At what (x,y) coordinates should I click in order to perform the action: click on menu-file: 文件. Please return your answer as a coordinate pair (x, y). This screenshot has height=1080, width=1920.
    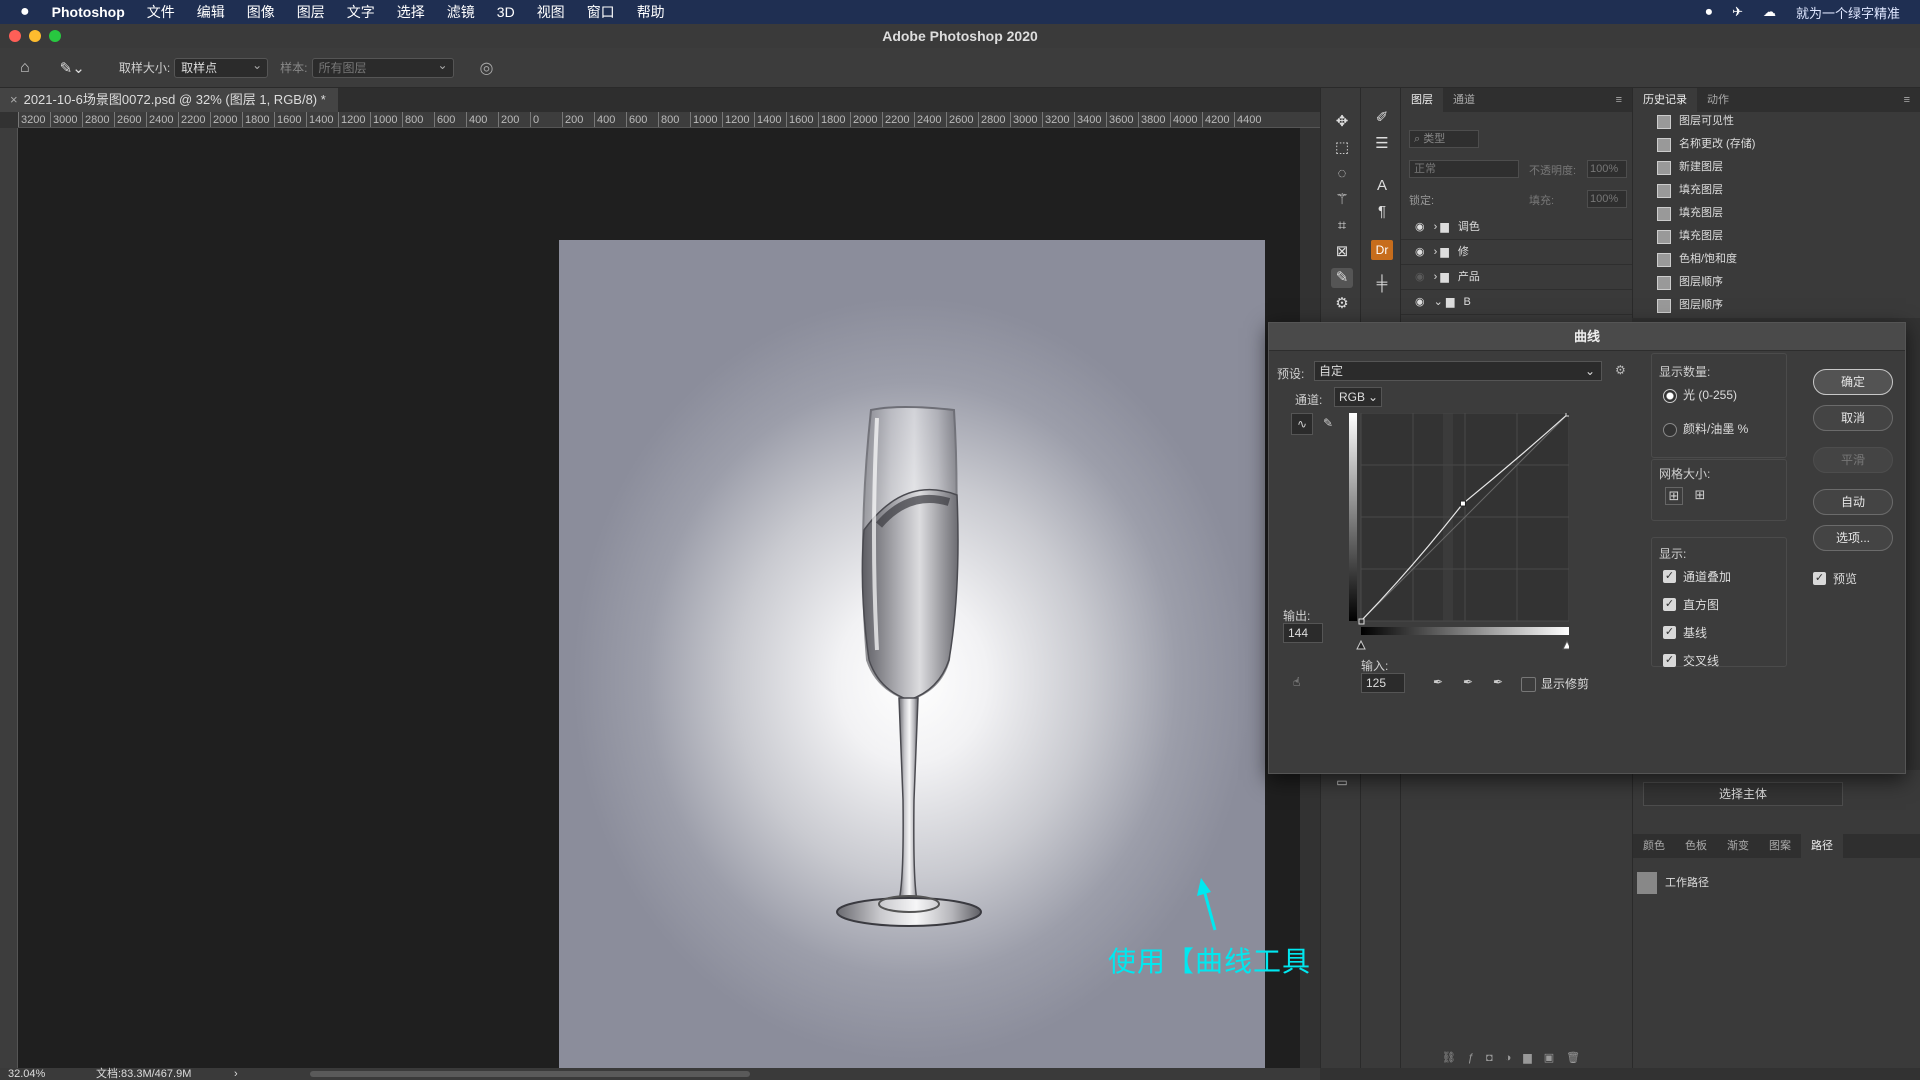
    Looking at the image, I should click on (161, 12).